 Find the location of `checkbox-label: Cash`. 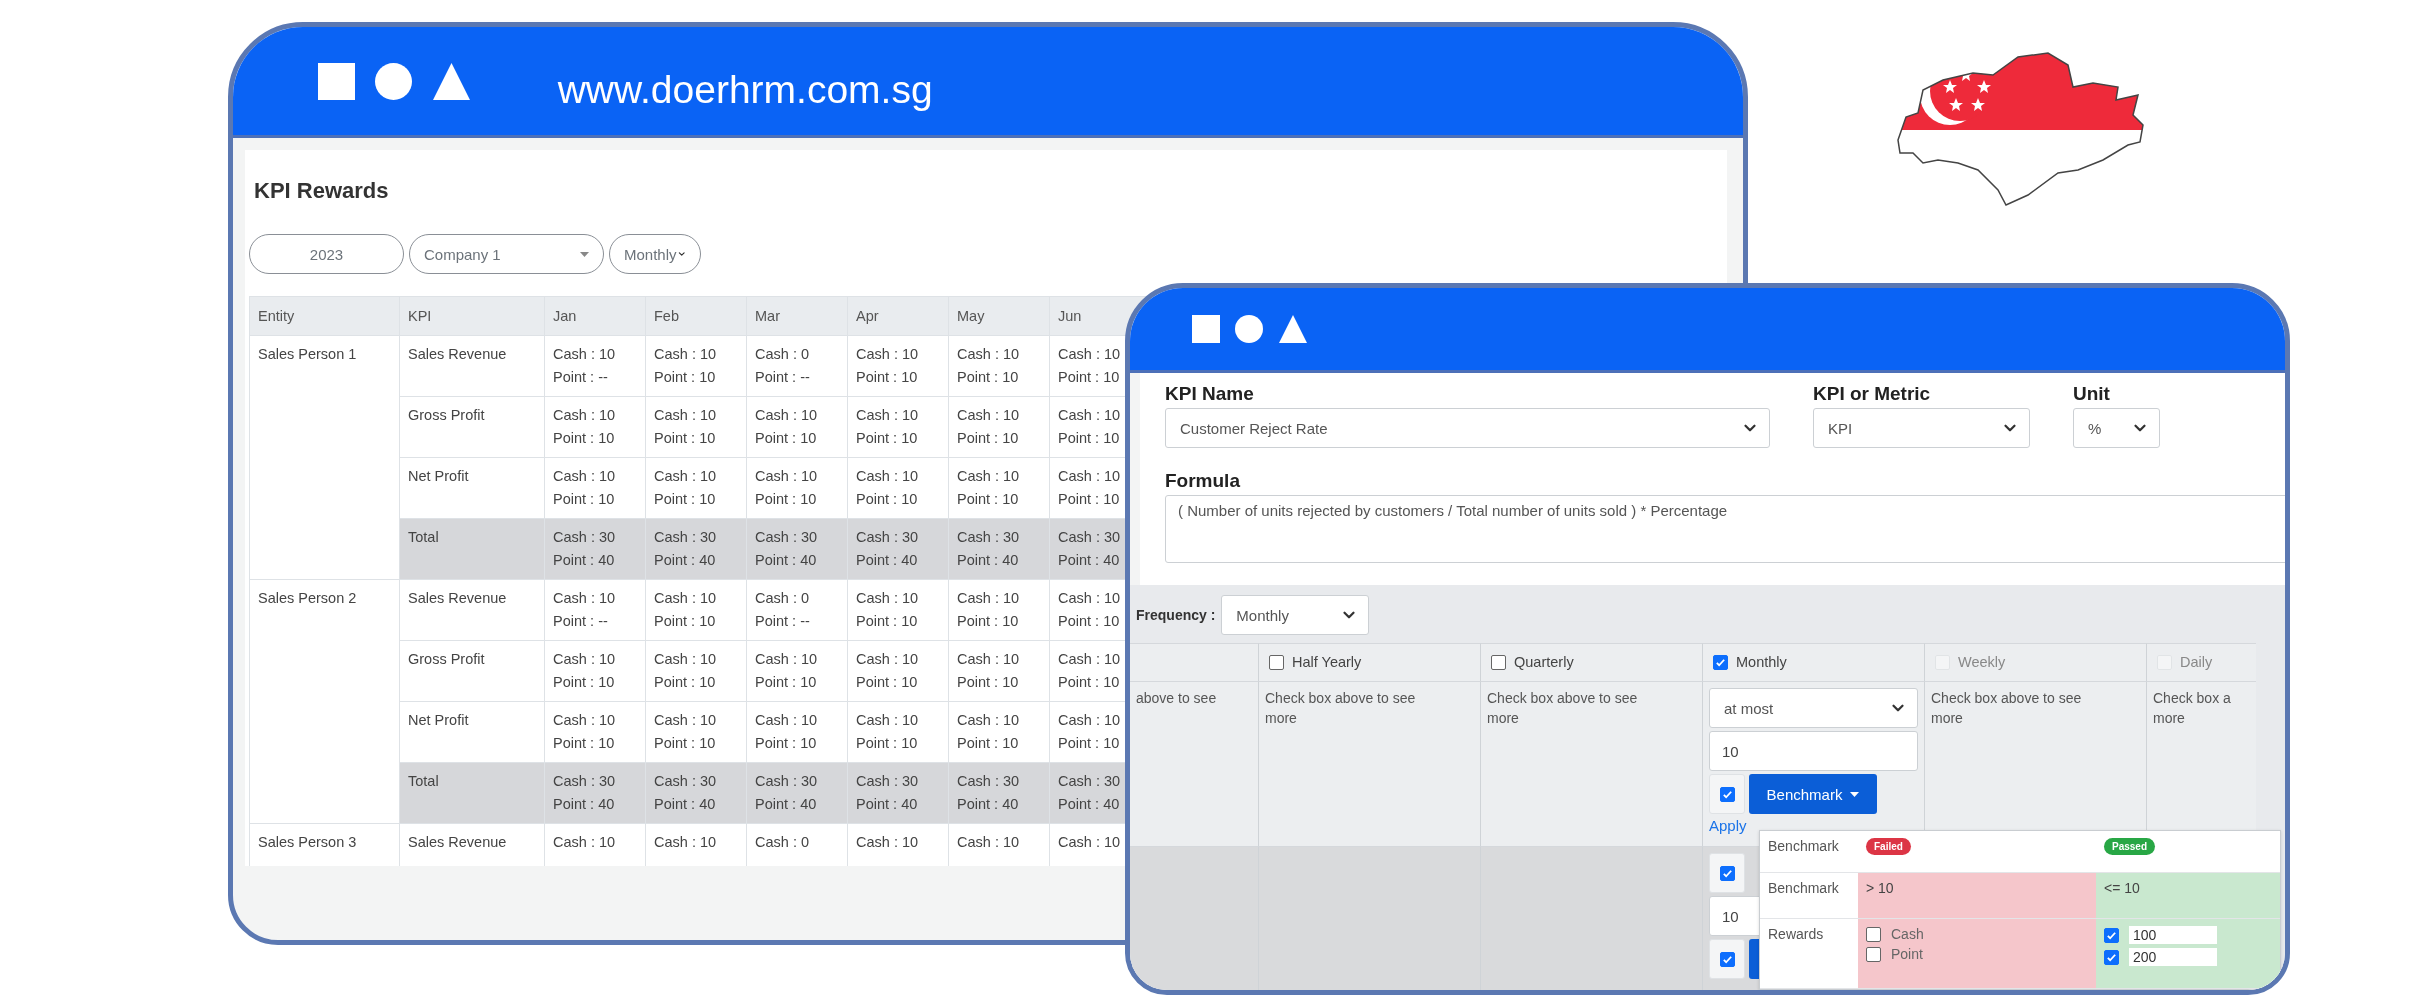

checkbox-label: Cash is located at coordinates (1907, 934).